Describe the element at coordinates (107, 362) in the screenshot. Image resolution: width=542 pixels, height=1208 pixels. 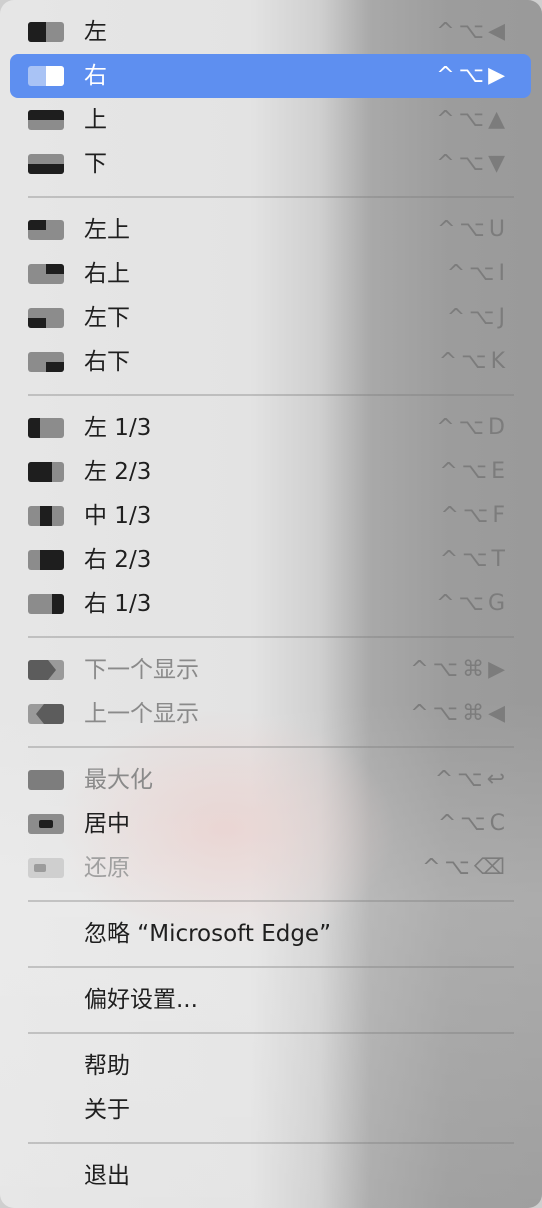
I see `menu-item-label: 右下` at that location.